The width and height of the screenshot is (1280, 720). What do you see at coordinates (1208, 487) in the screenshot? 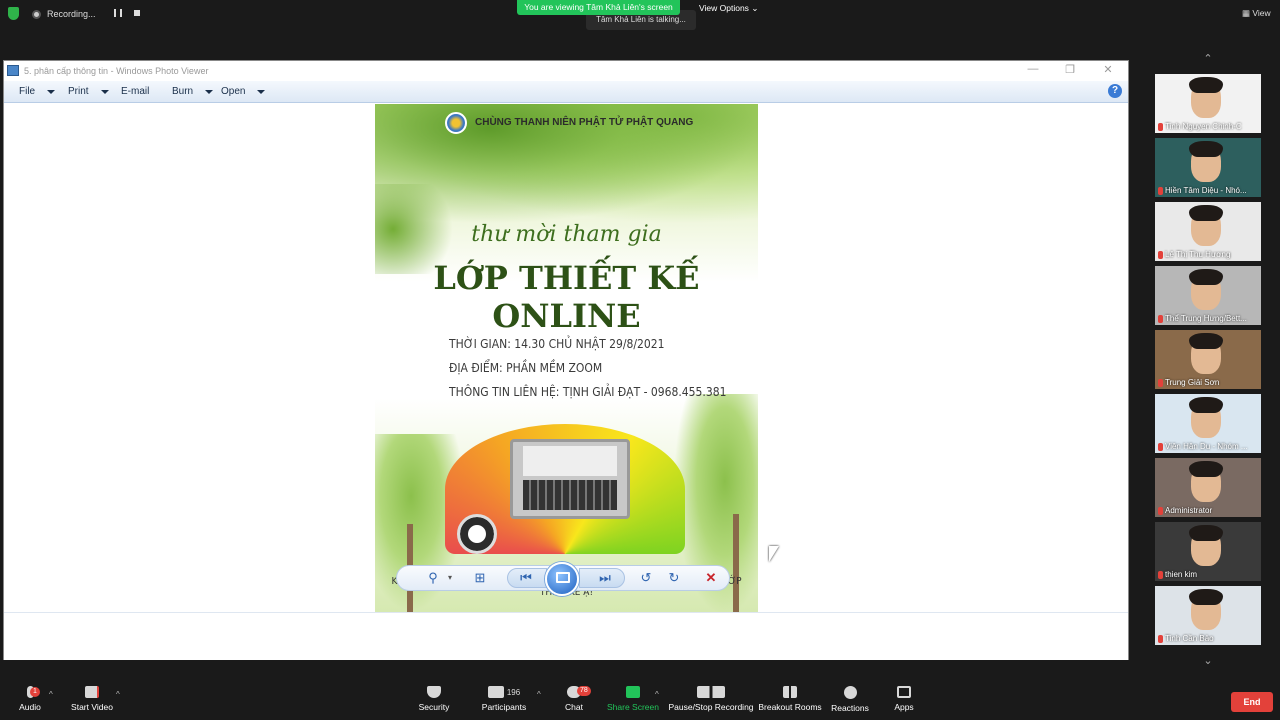
I see `participant-tile: Administrator` at bounding box center [1208, 487].